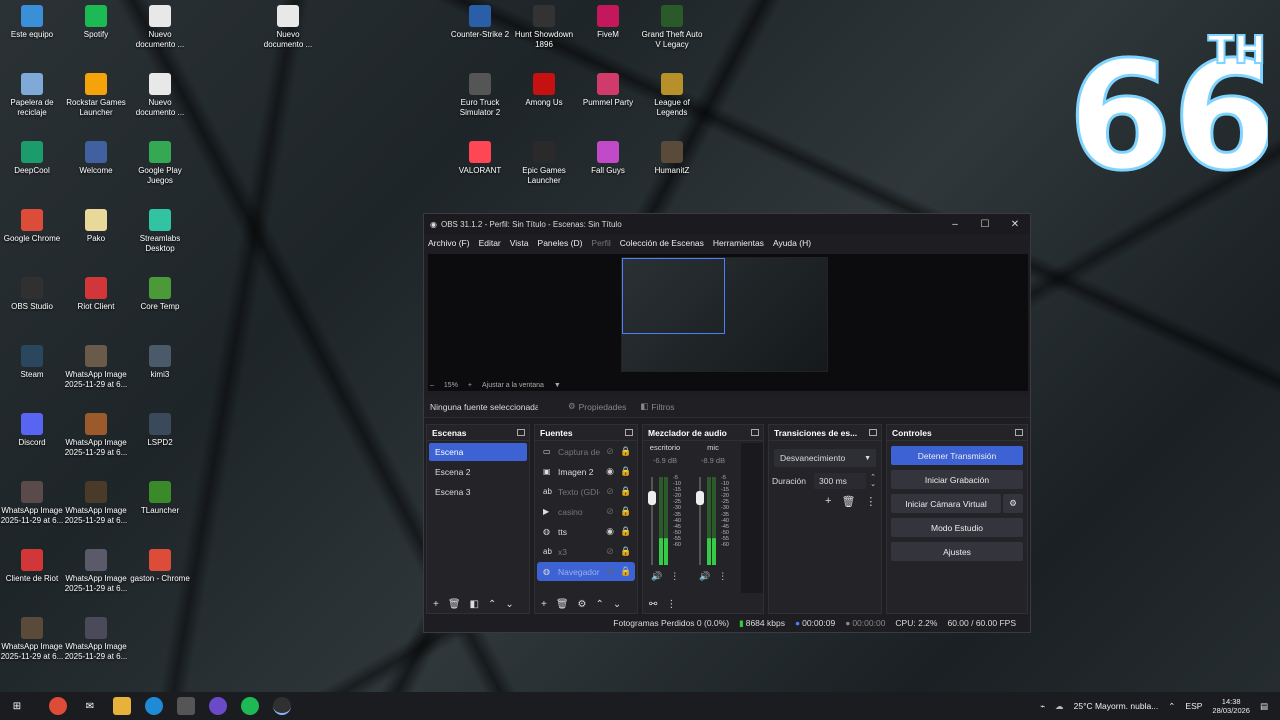 The width and height of the screenshot is (1280, 720). I want to click on source-item: ▶ casino ⊘ 🔒, so click(586, 511).